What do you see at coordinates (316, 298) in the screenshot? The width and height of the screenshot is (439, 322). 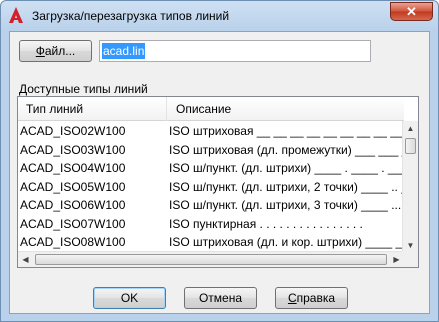 I see `help-button-label: правка` at bounding box center [316, 298].